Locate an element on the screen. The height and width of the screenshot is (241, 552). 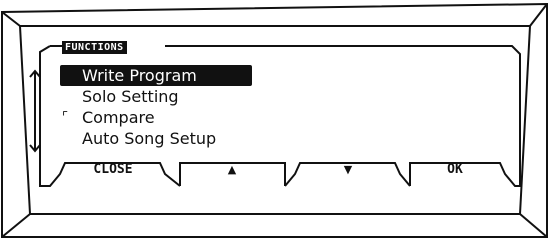
down-arrow-button: ▼ is located at coordinates (348, 170).